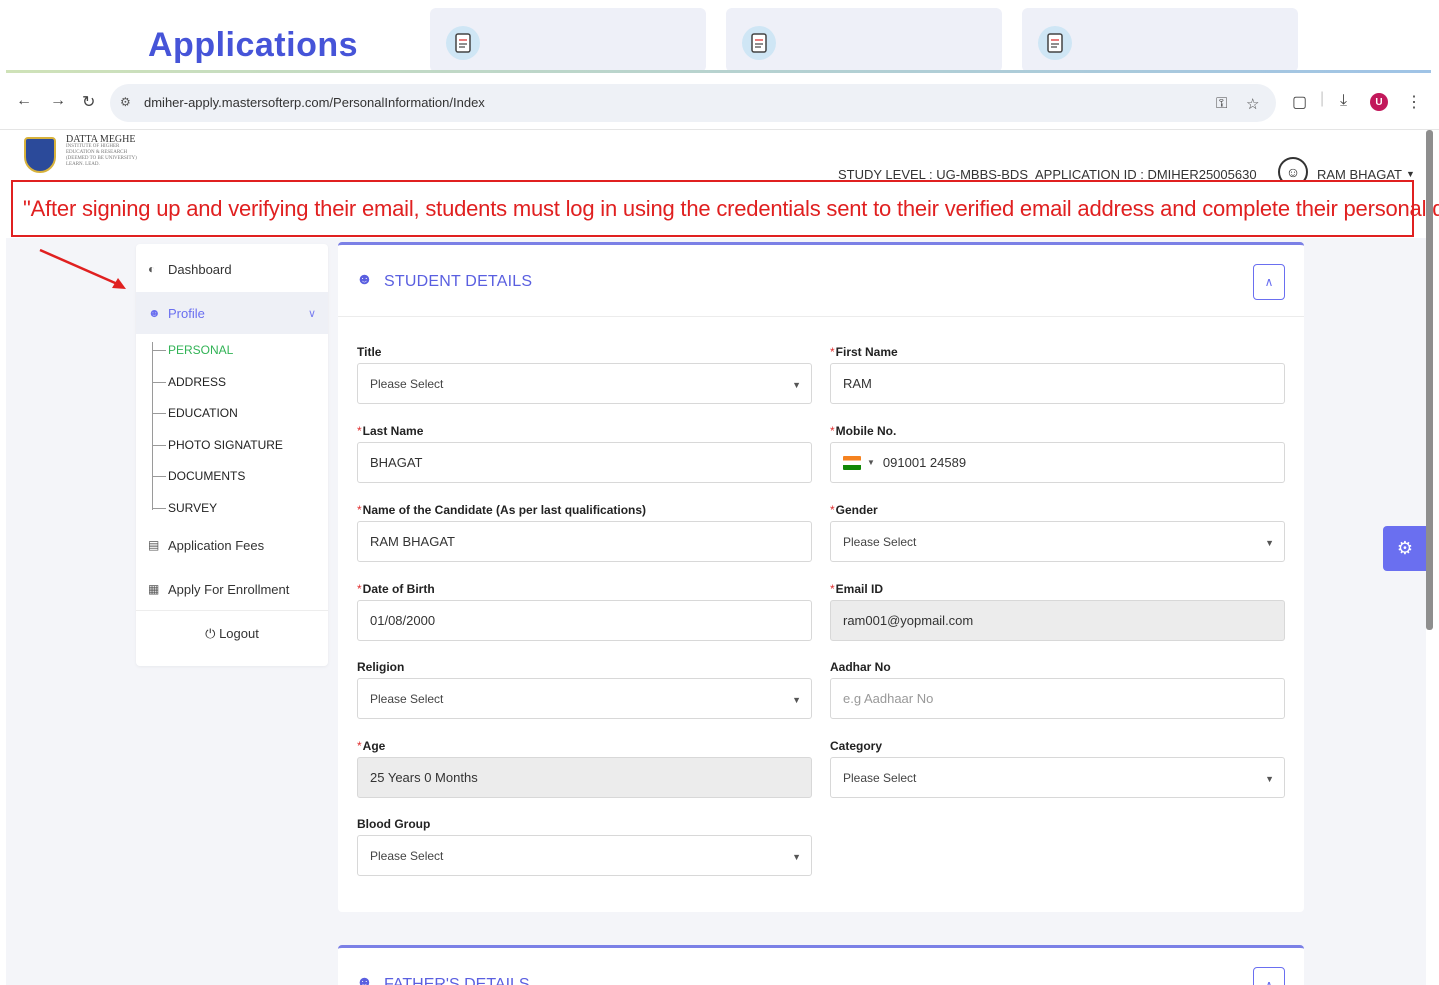 The image size is (1439, 985). I want to click on mobile-input: ▼ 091001 24589, so click(1057, 462).